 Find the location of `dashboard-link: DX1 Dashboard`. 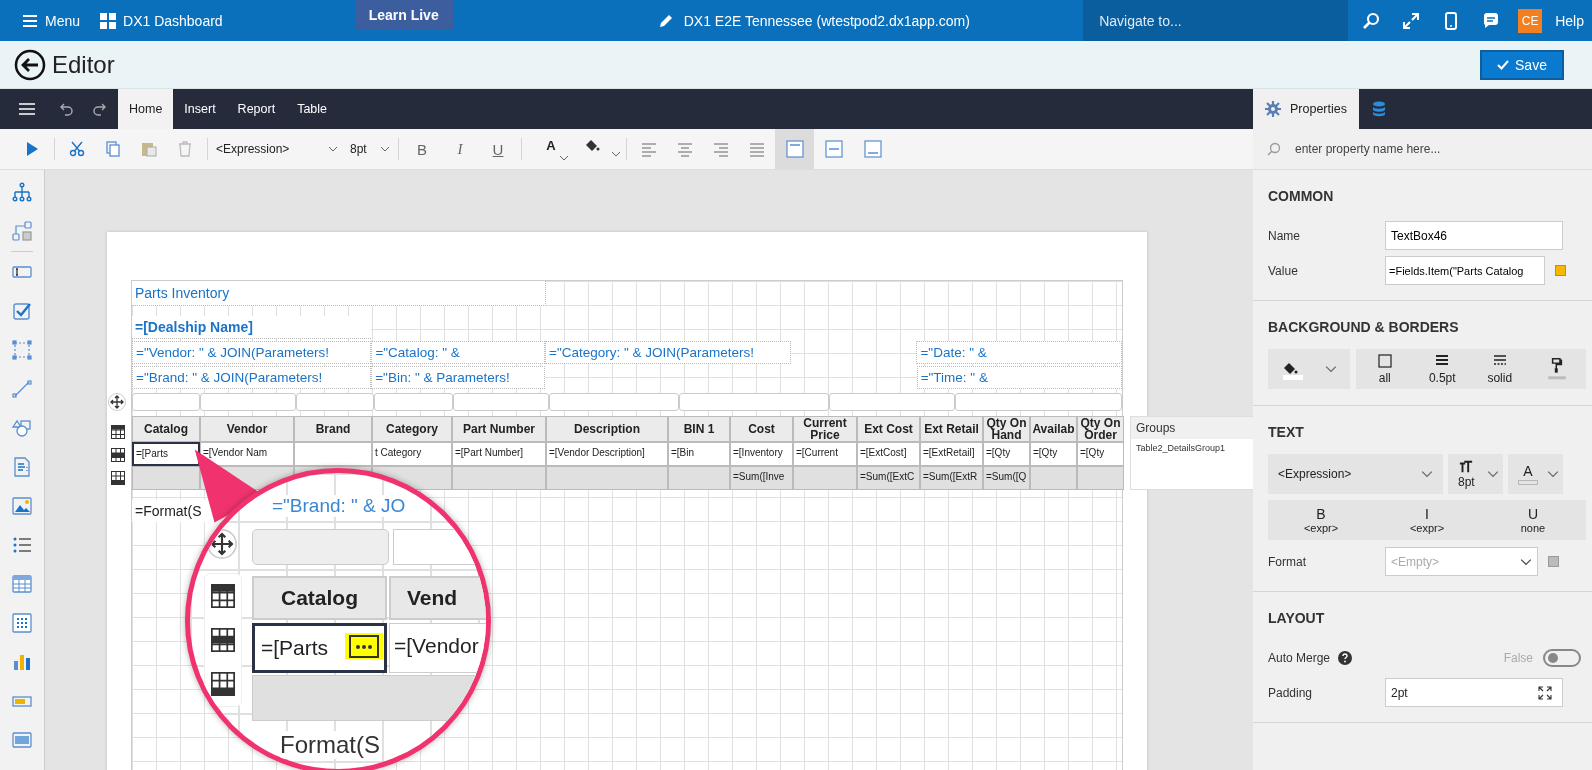

dashboard-link: DX1 Dashboard is located at coordinates (161, 20).